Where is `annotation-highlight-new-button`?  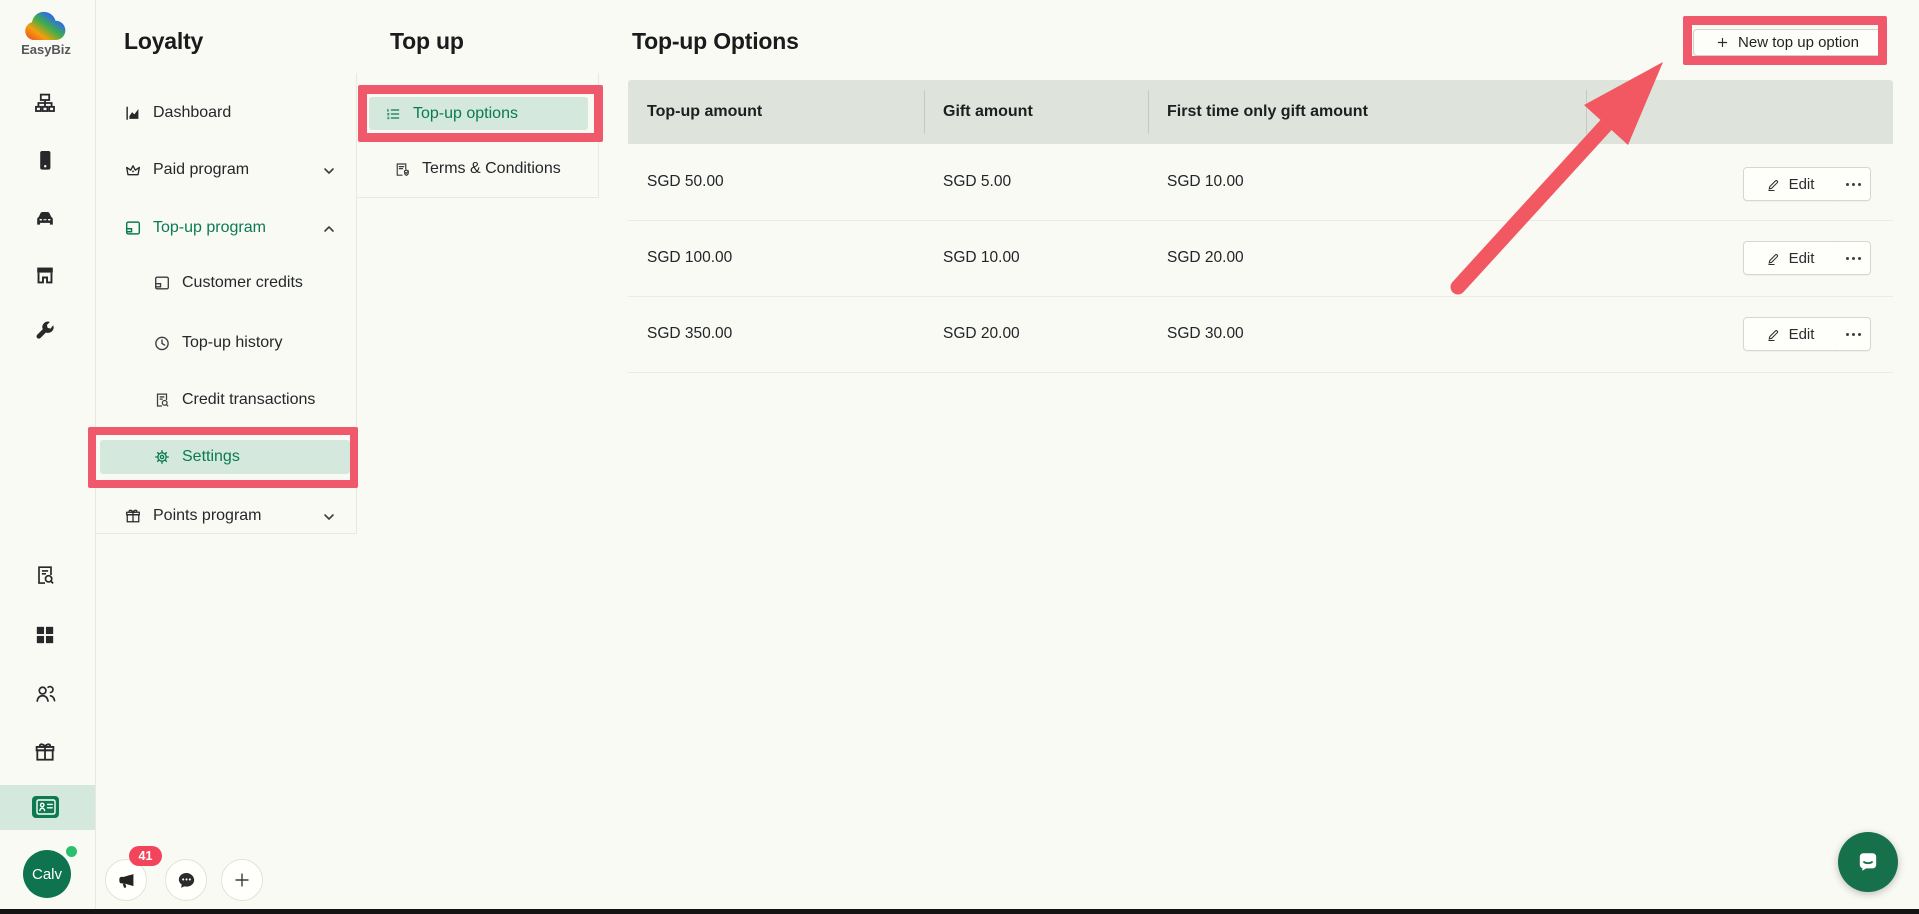
annotation-highlight-new-button is located at coordinates (1785, 40).